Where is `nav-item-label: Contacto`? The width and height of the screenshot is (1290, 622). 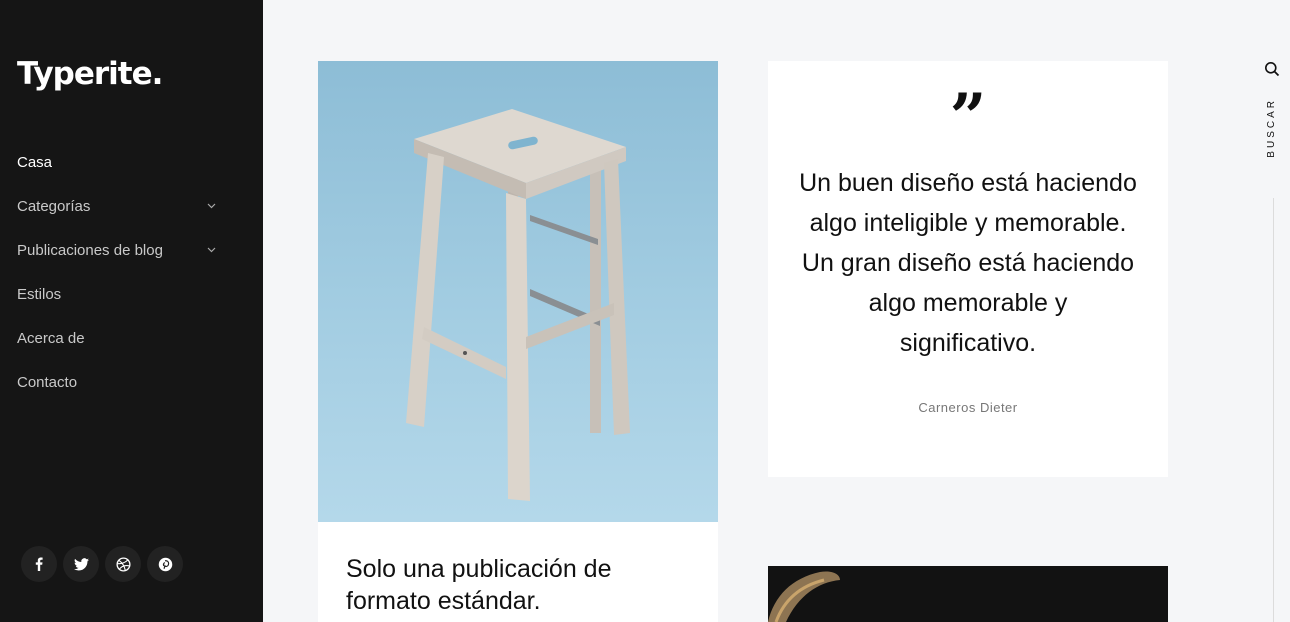
nav-item-label: Contacto is located at coordinates (47, 382).